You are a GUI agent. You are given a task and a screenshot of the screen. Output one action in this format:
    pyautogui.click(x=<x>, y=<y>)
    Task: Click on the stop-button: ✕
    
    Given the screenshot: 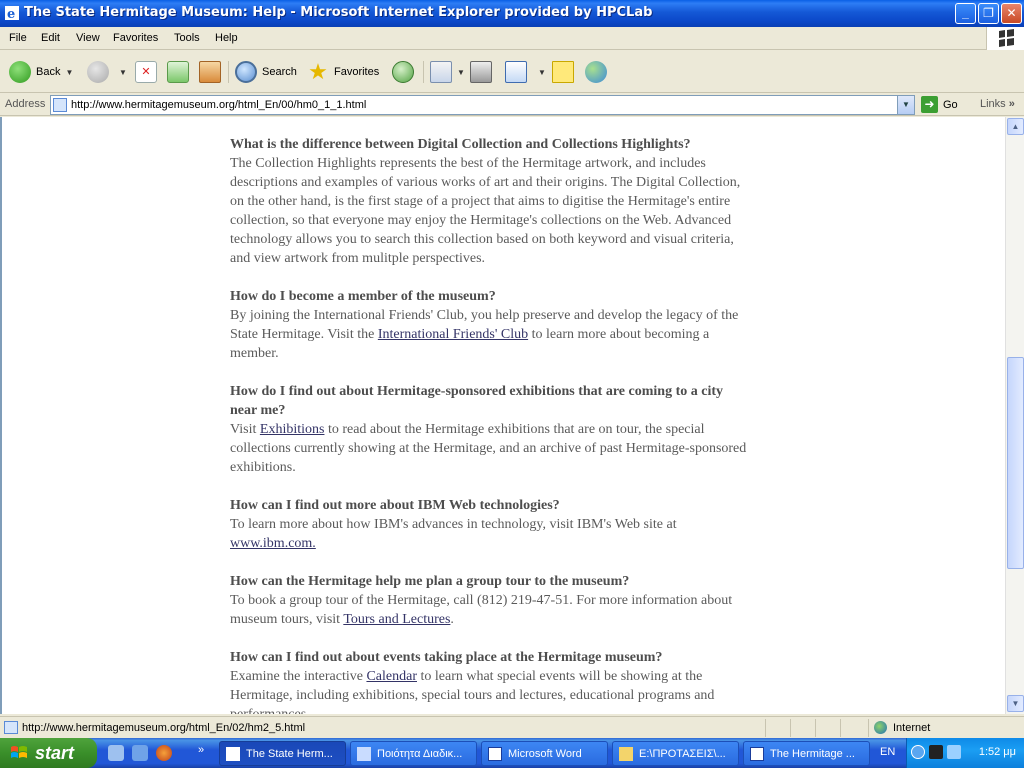 What is the action you would take?
    pyautogui.click(x=148, y=72)
    